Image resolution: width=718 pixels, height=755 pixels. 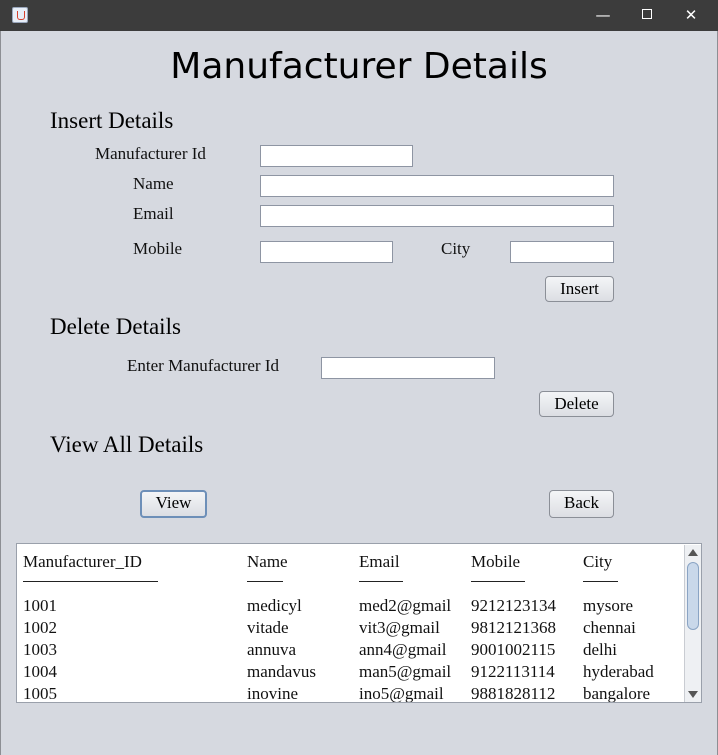 What do you see at coordinates (581, 504) in the screenshot?
I see `back-button: Back` at bounding box center [581, 504].